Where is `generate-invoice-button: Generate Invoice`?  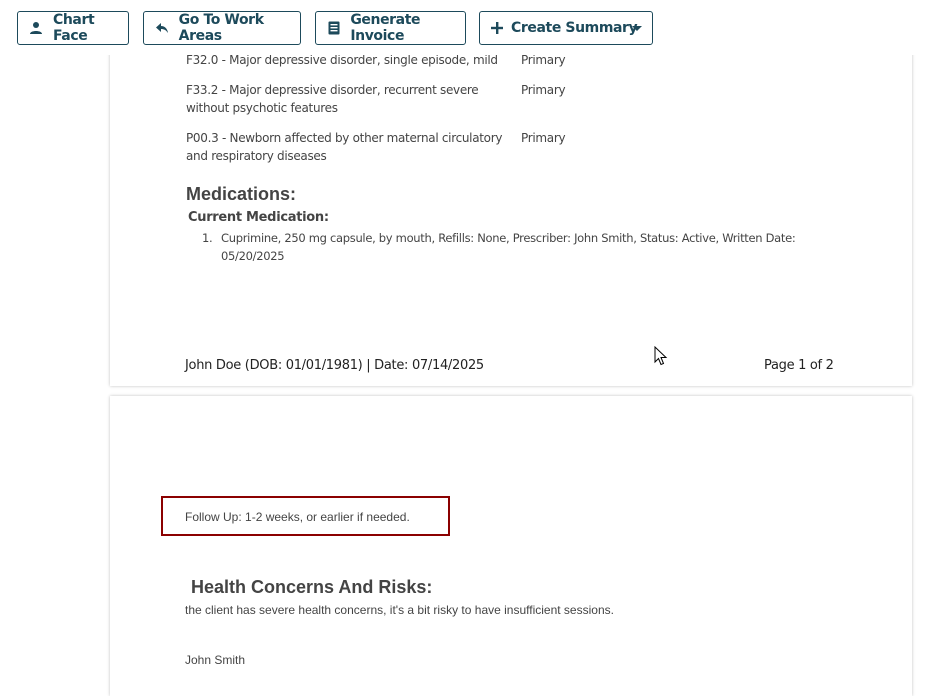
generate-invoice-button: Generate Invoice is located at coordinates (390, 28).